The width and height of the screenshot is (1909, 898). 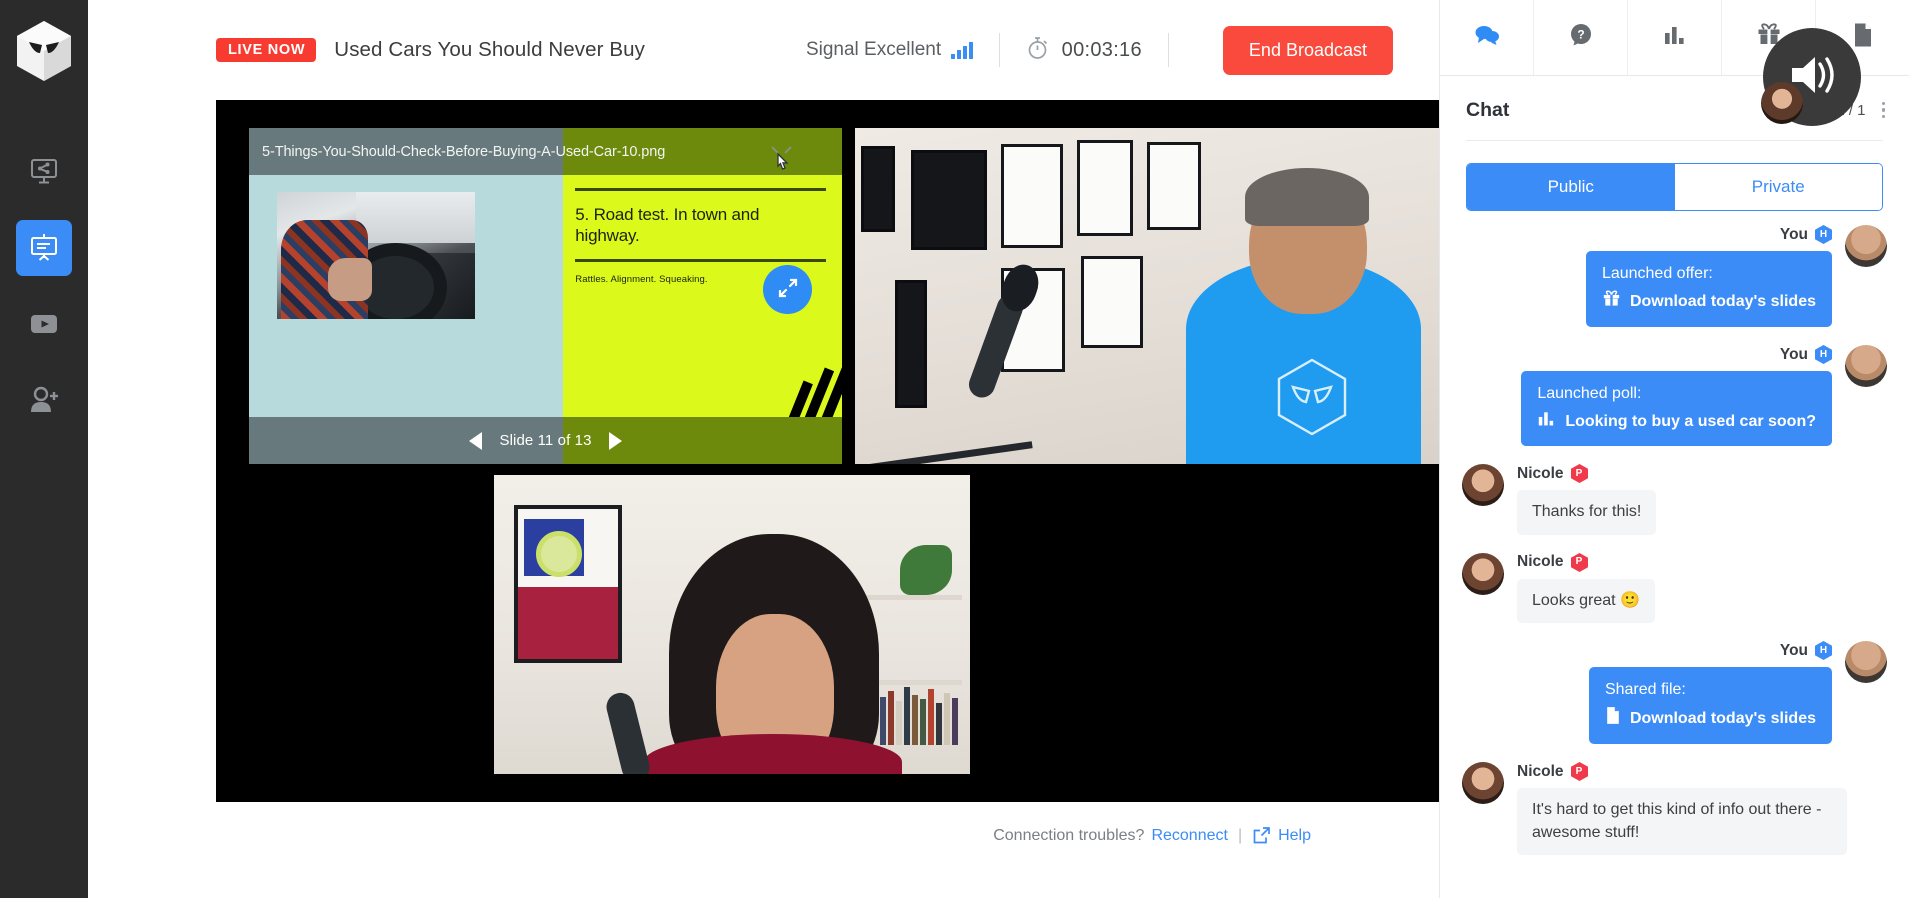 I want to click on kebab-menu-icon, so click(x=1883, y=110).